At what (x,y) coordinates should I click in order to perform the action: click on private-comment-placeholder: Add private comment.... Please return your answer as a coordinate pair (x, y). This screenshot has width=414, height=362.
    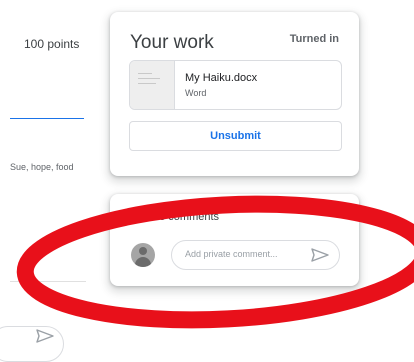
    Looking at the image, I should click on (231, 254).